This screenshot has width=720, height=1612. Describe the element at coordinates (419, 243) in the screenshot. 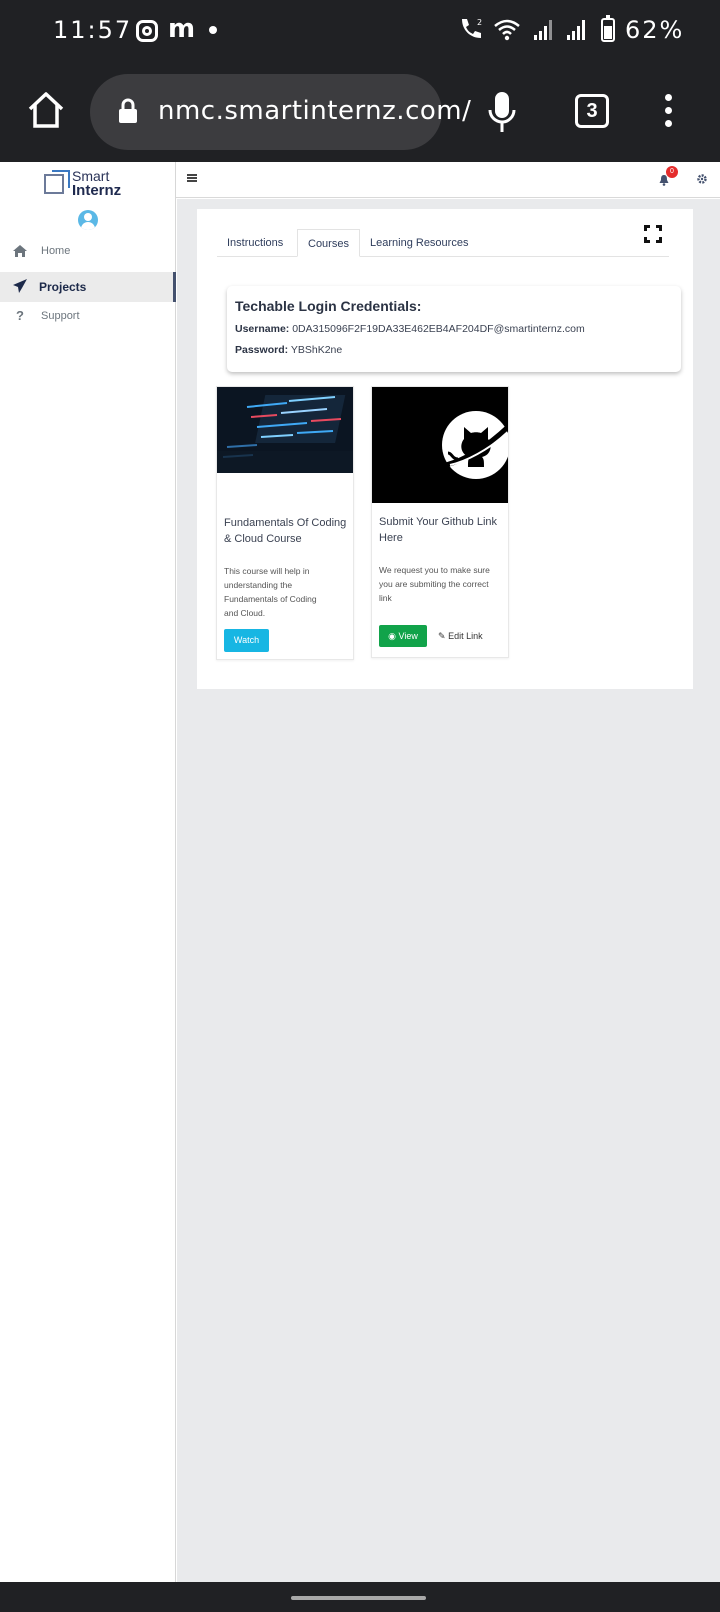

I see `tab-learning-resources: Learning Resources` at that location.